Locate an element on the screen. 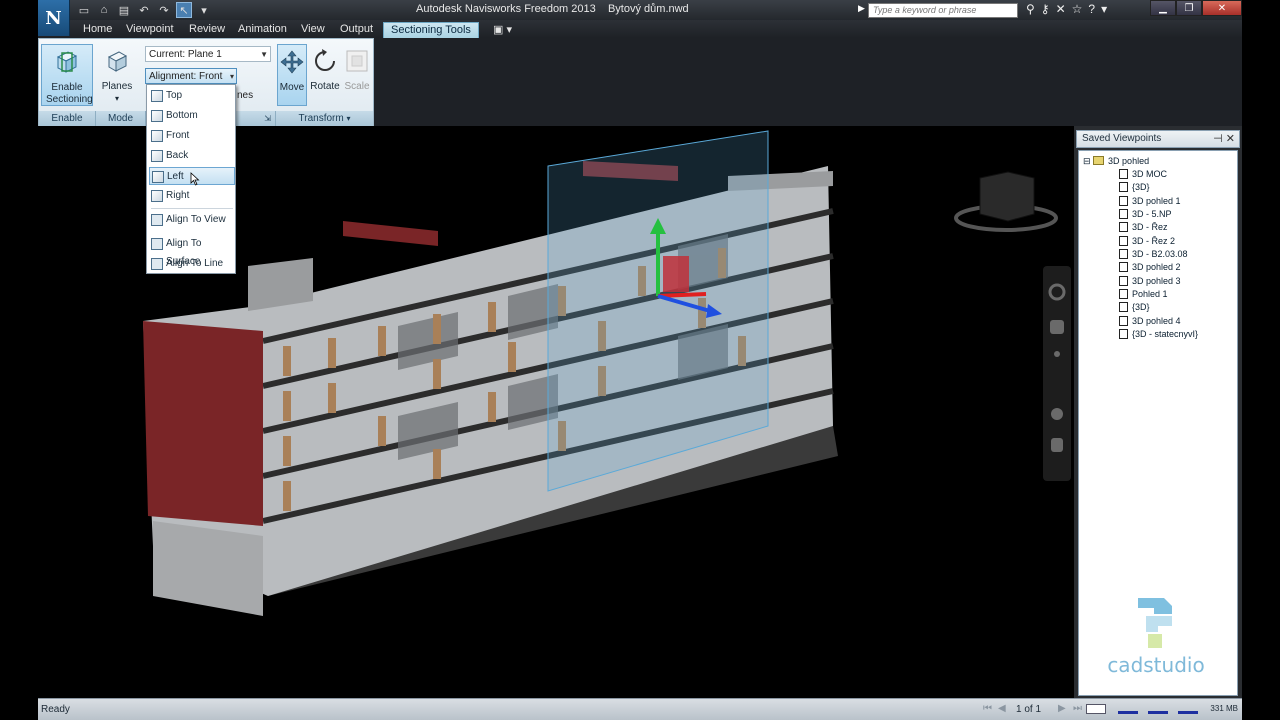  mouse-cursor-icon is located at coordinates (195, 179).